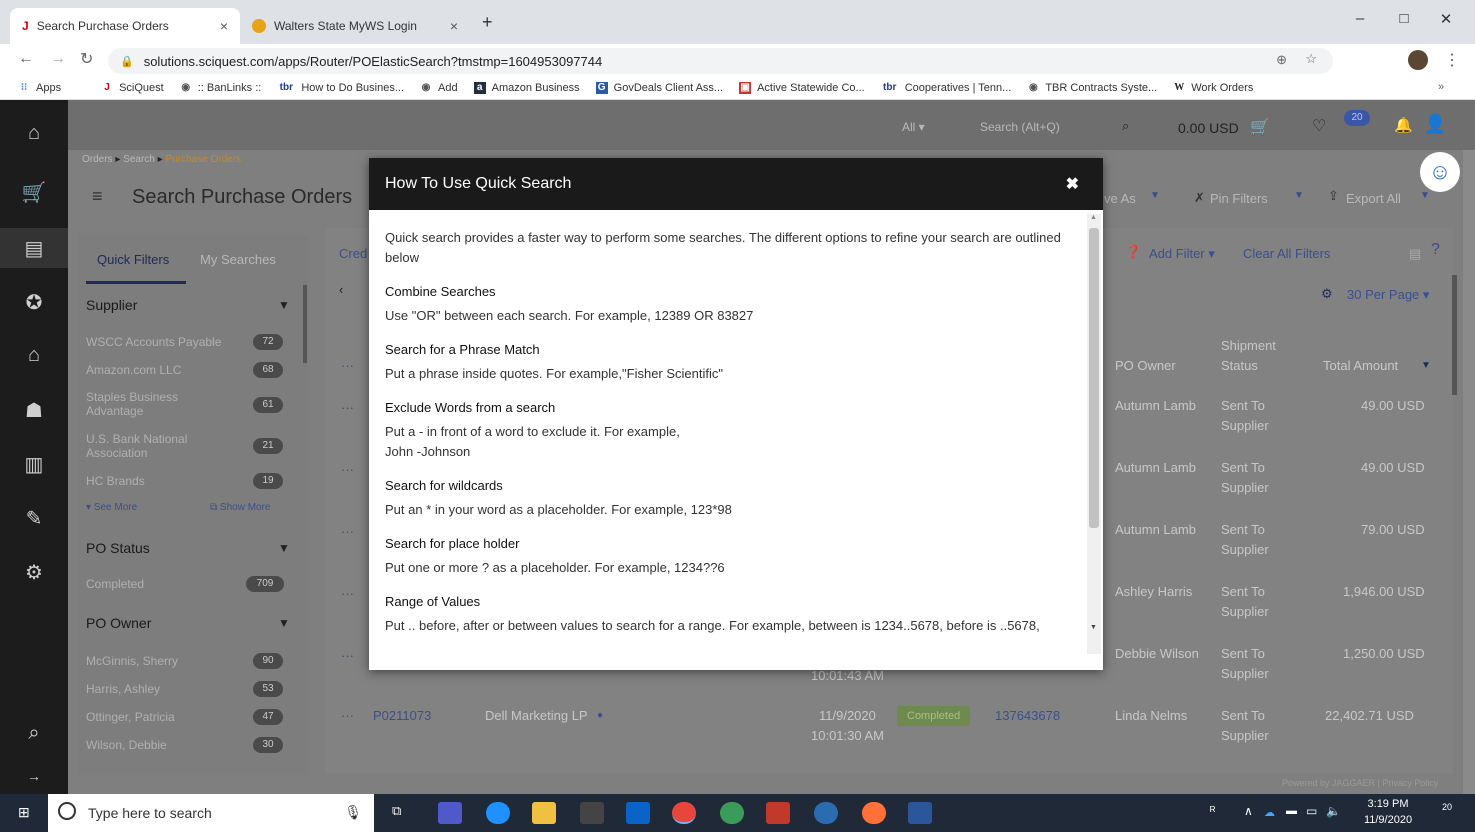  I want to click on tab-walters-state: Walters State MyWS Login ×, so click(355, 26).